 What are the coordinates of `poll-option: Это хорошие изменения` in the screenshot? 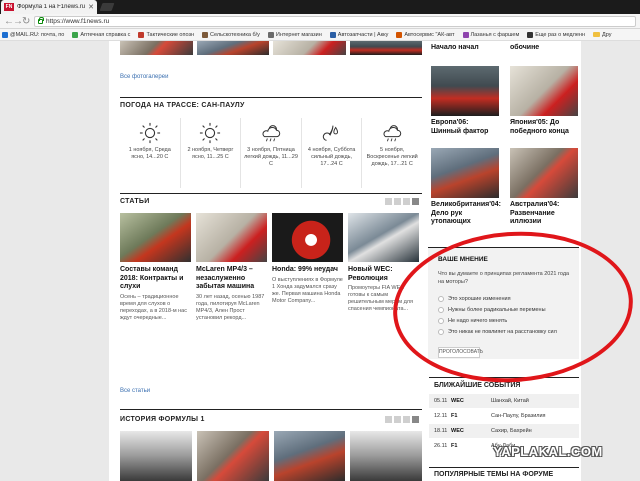 It's located at (508, 298).